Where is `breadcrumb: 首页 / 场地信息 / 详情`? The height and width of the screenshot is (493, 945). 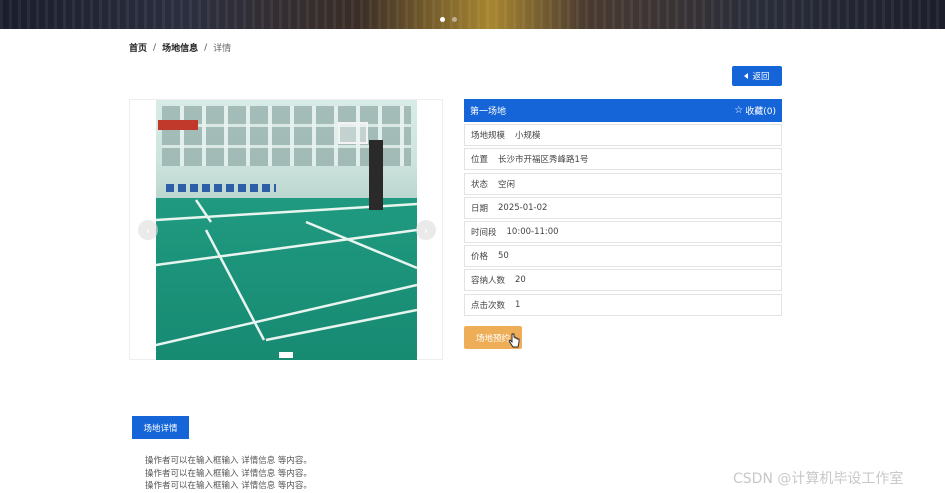 breadcrumb: 首页 / 场地信息 / 详情 is located at coordinates (180, 48).